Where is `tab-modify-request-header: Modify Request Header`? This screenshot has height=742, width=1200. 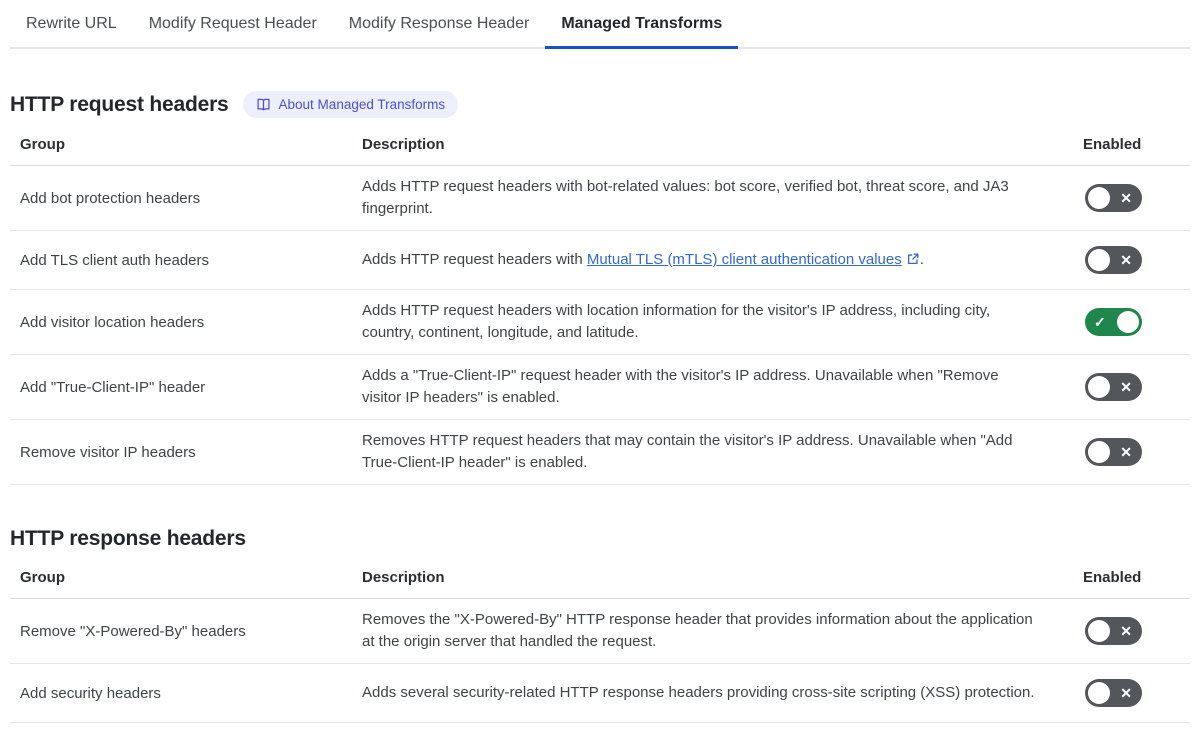 tab-modify-request-header: Modify Request Header is located at coordinates (233, 23).